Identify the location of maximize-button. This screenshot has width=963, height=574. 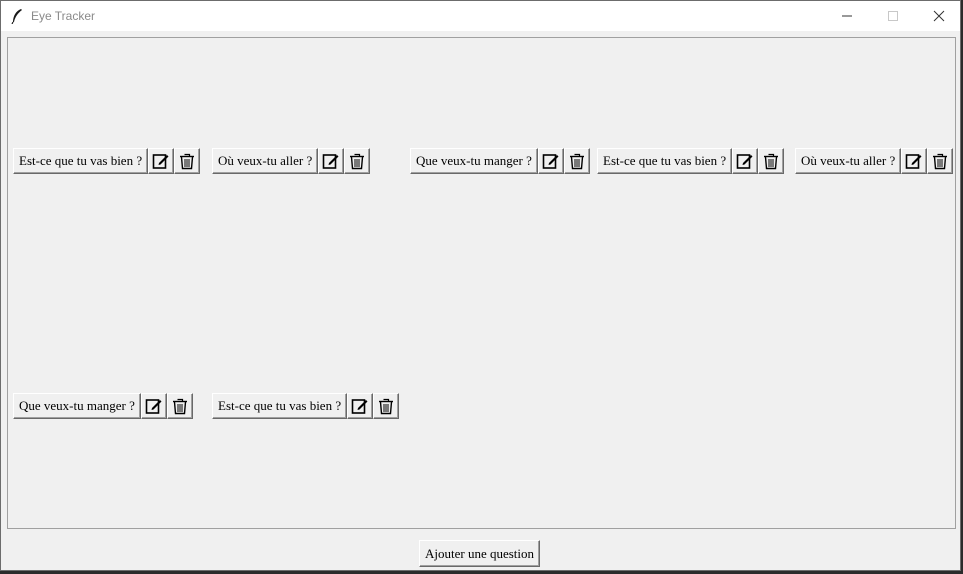
(893, 16).